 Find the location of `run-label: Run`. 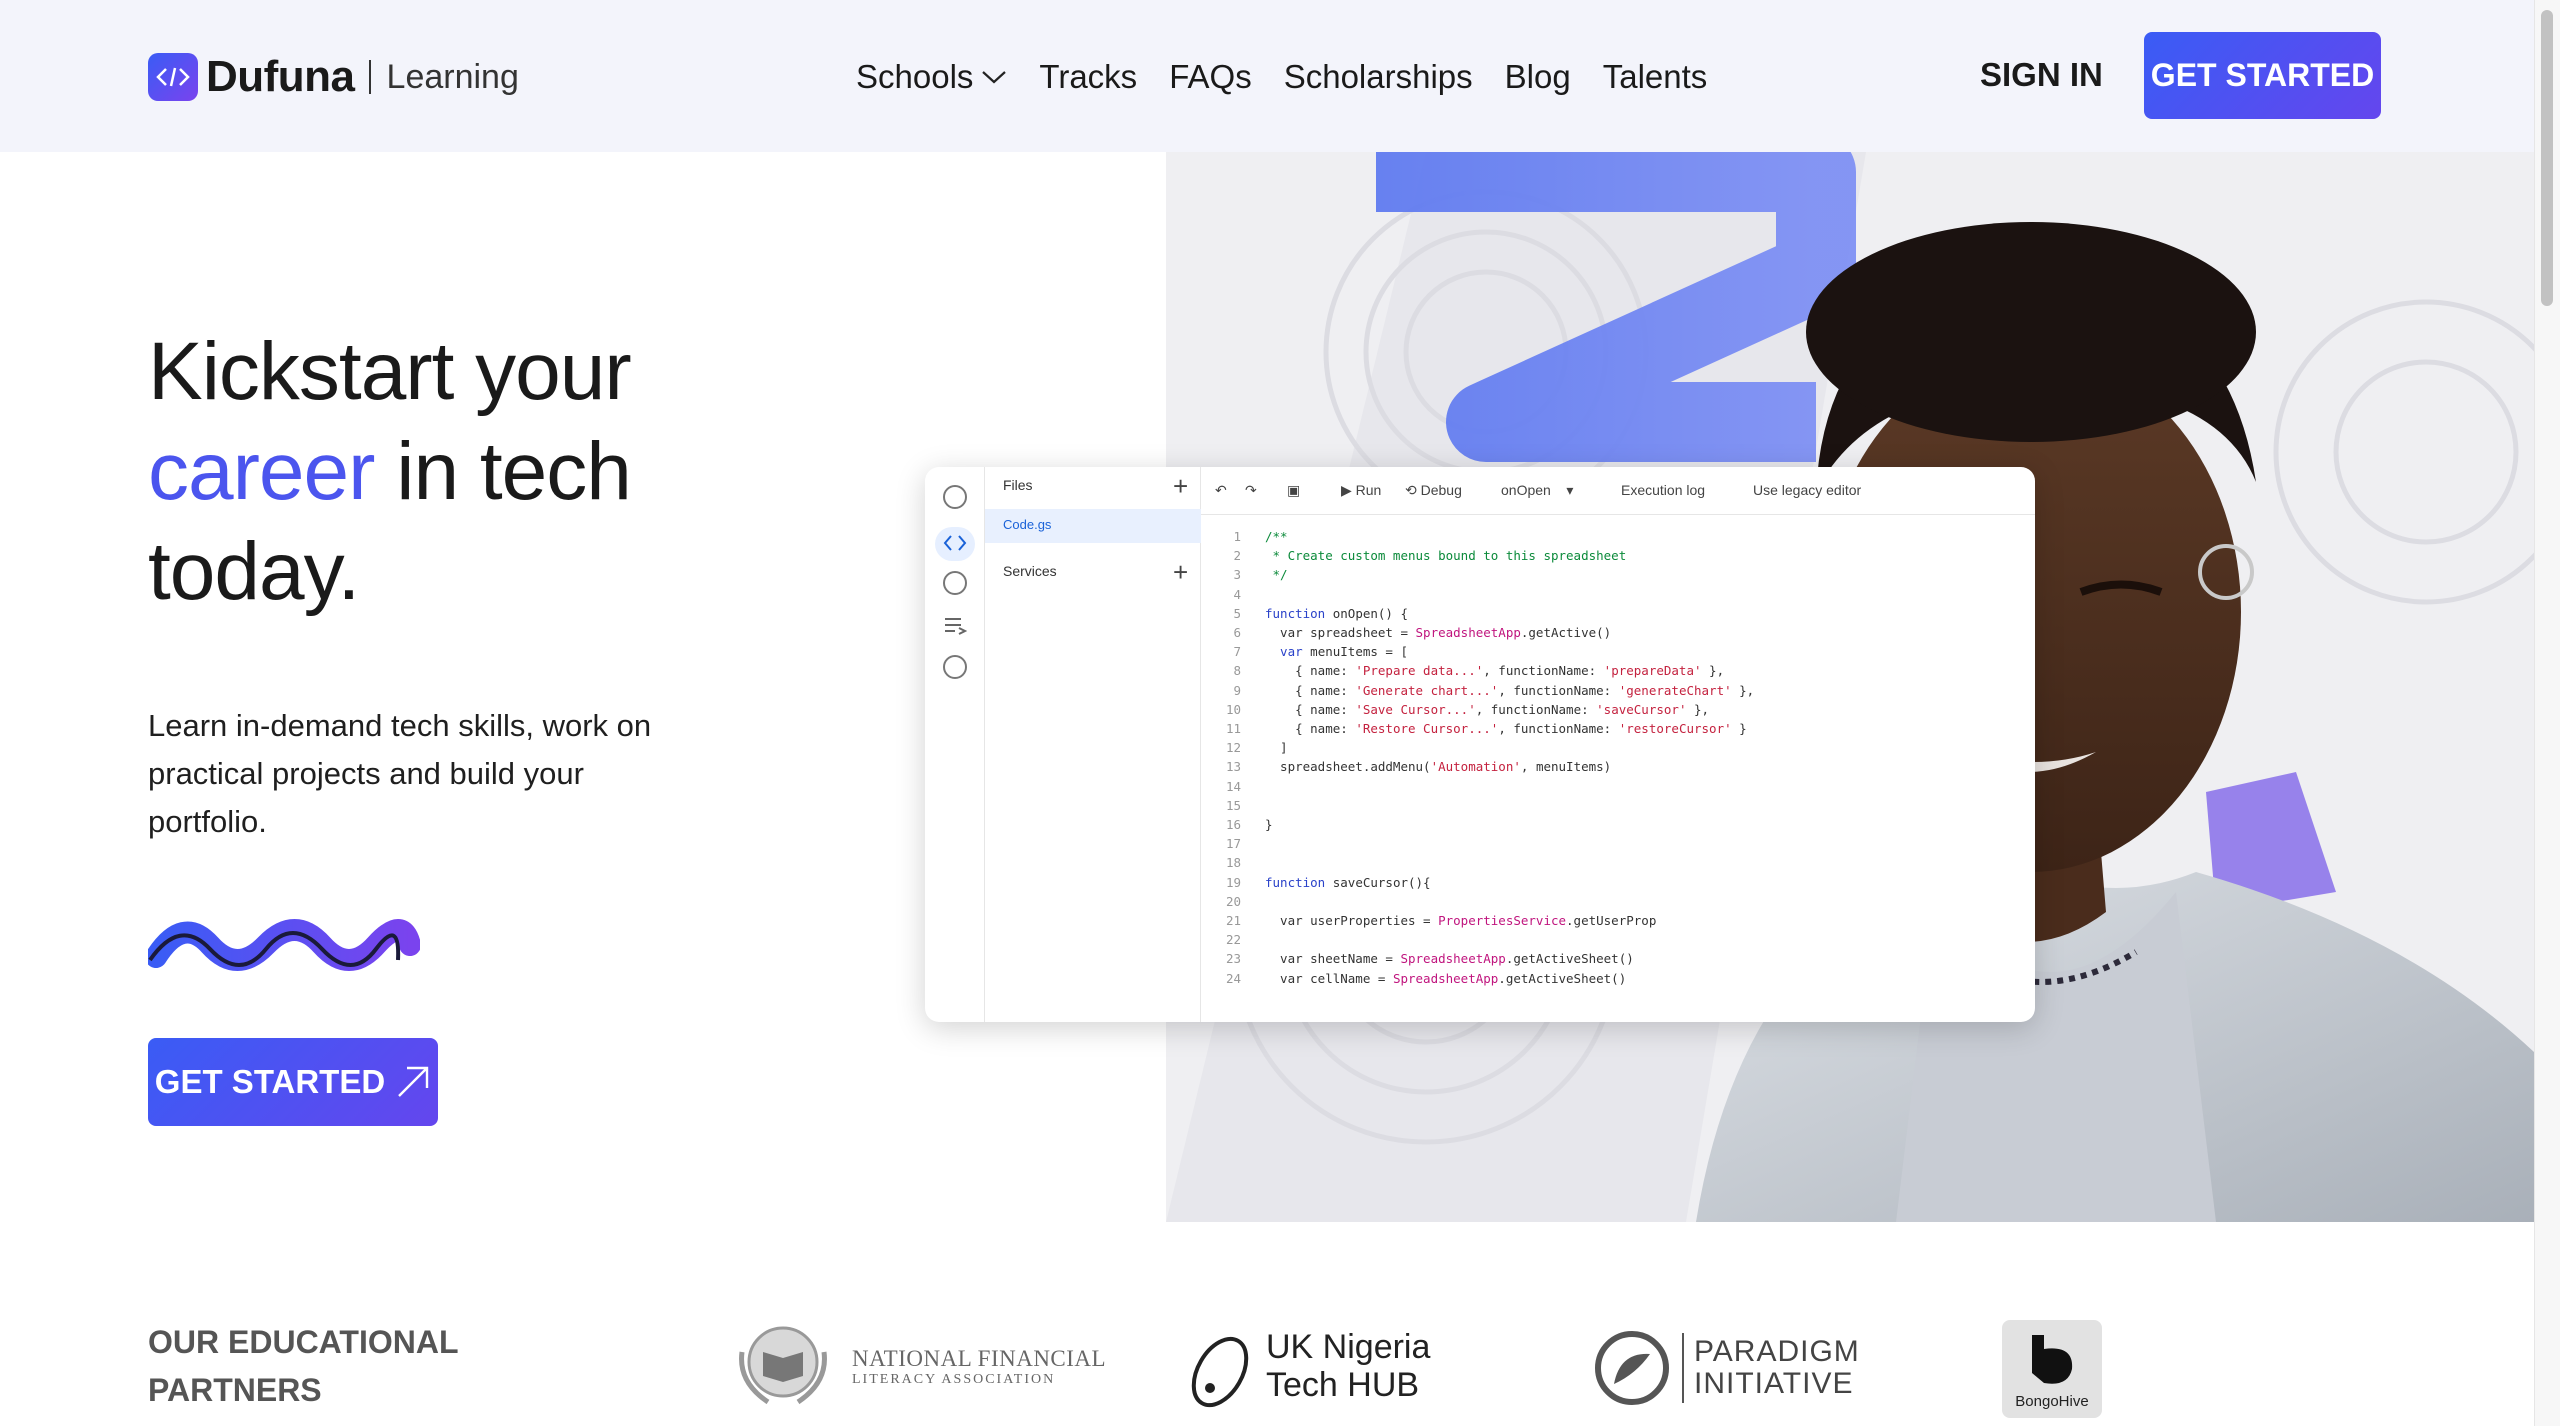

run-label: Run is located at coordinates (1368, 490).